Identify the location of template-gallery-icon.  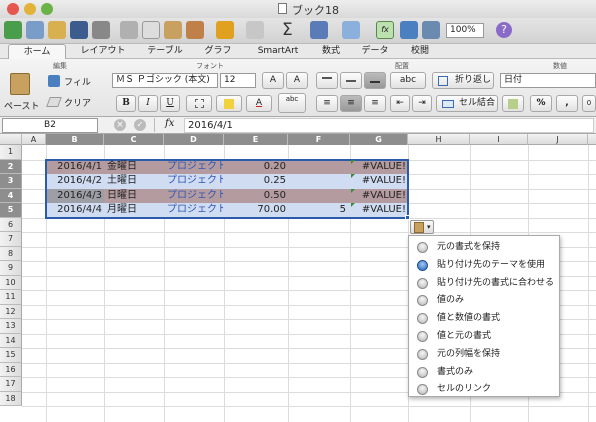
(35, 30).